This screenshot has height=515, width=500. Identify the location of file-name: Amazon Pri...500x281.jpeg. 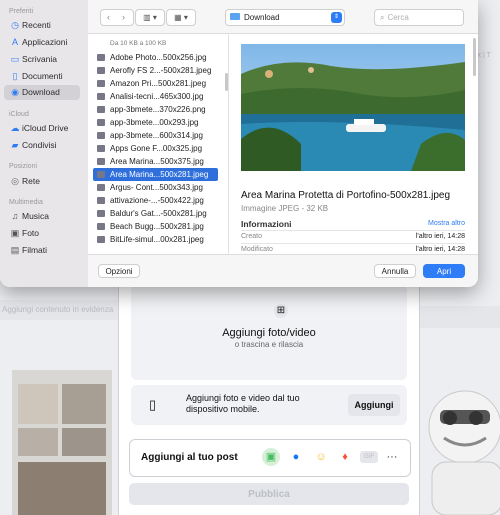
(158, 83).